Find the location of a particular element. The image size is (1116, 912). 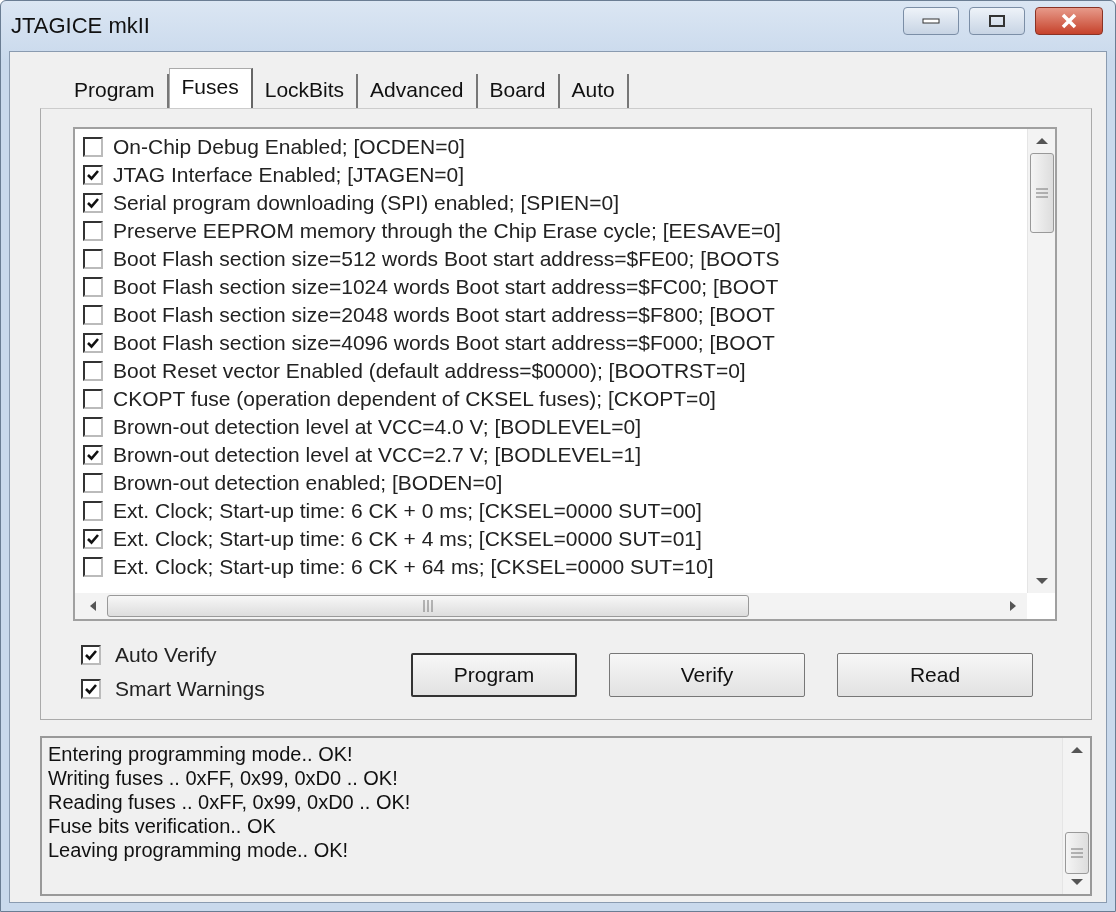

fuse-label: Boot Reset vector Enabled (default address=$0000); [BOOTRST=0] is located at coordinates (429, 371).